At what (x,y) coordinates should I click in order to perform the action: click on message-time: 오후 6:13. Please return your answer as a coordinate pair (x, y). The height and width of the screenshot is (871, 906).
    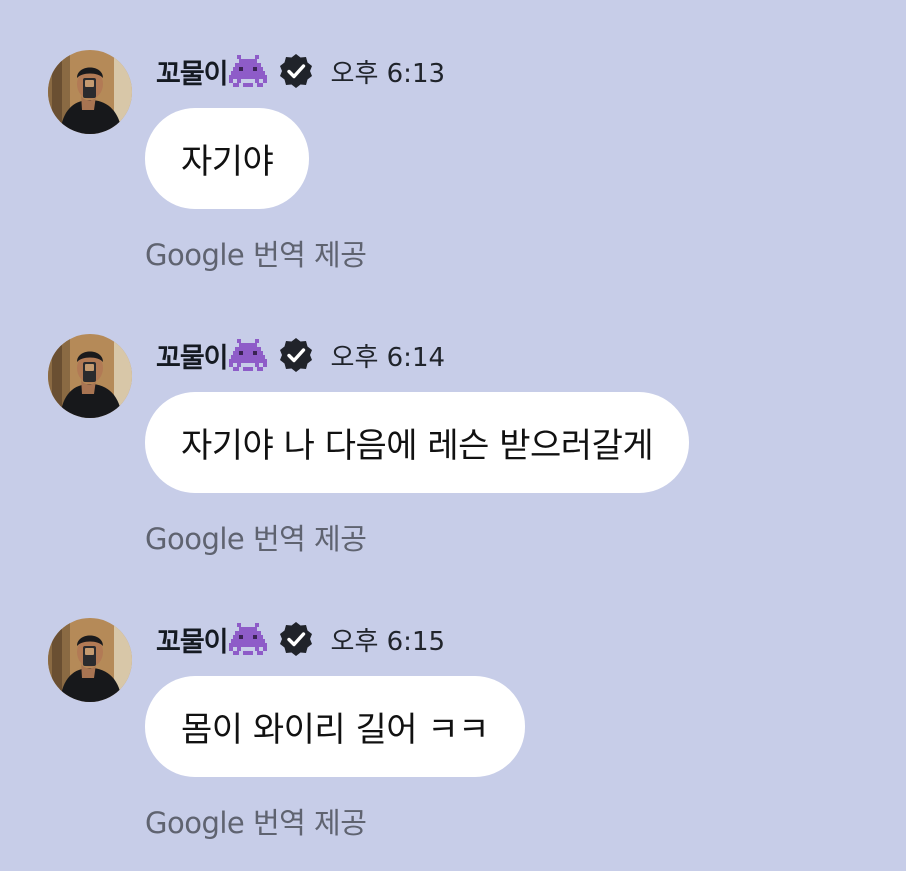
    Looking at the image, I should click on (388, 73).